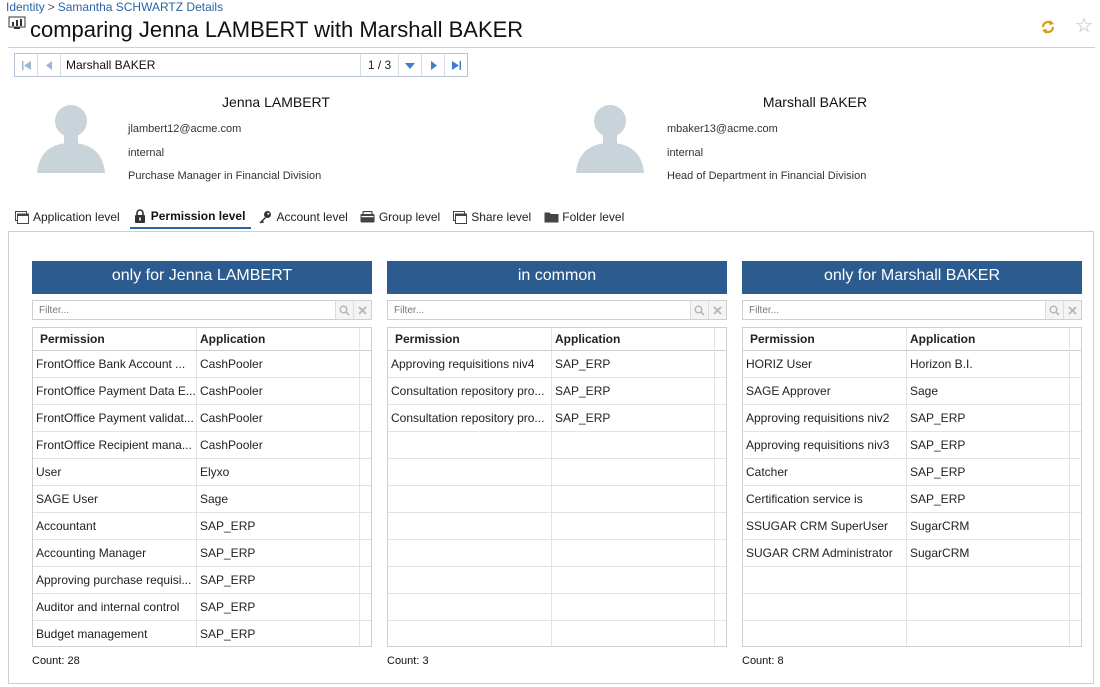  What do you see at coordinates (115, 526) in the screenshot?
I see `permission-cell: Accountant` at bounding box center [115, 526].